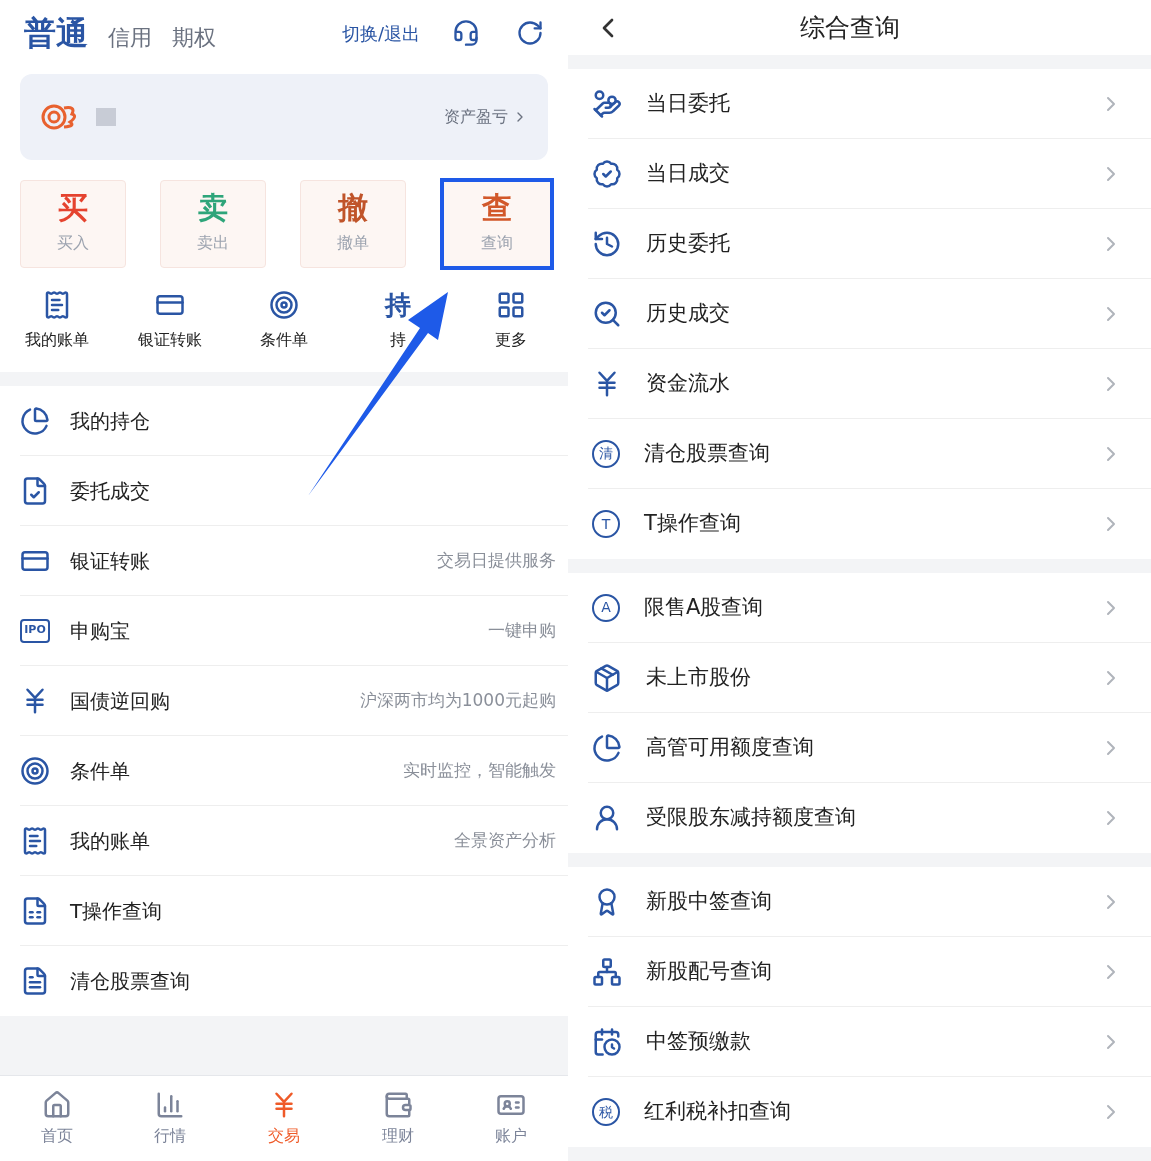 The width and height of the screenshot is (1151, 1161). What do you see at coordinates (294, 701) in the screenshot?
I see `menu-item: 国债逆回购 沪深两市均为1000元起购` at bounding box center [294, 701].